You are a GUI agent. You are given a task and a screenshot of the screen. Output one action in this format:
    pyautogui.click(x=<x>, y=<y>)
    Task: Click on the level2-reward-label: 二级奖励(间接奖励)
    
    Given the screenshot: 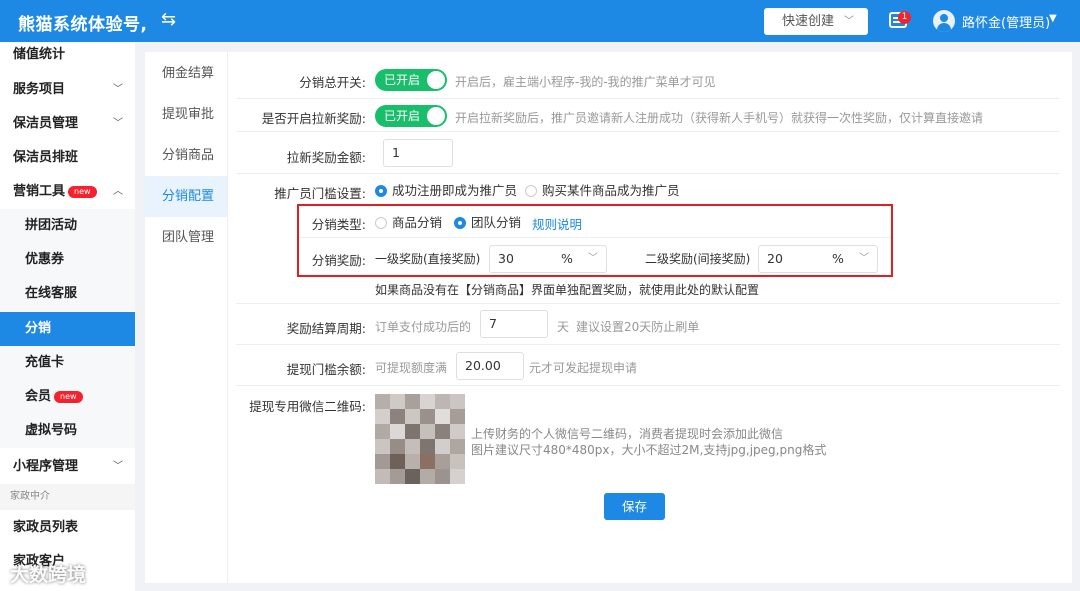 What is the action you would take?
    pyautogui.click(x=698, y=259)
    